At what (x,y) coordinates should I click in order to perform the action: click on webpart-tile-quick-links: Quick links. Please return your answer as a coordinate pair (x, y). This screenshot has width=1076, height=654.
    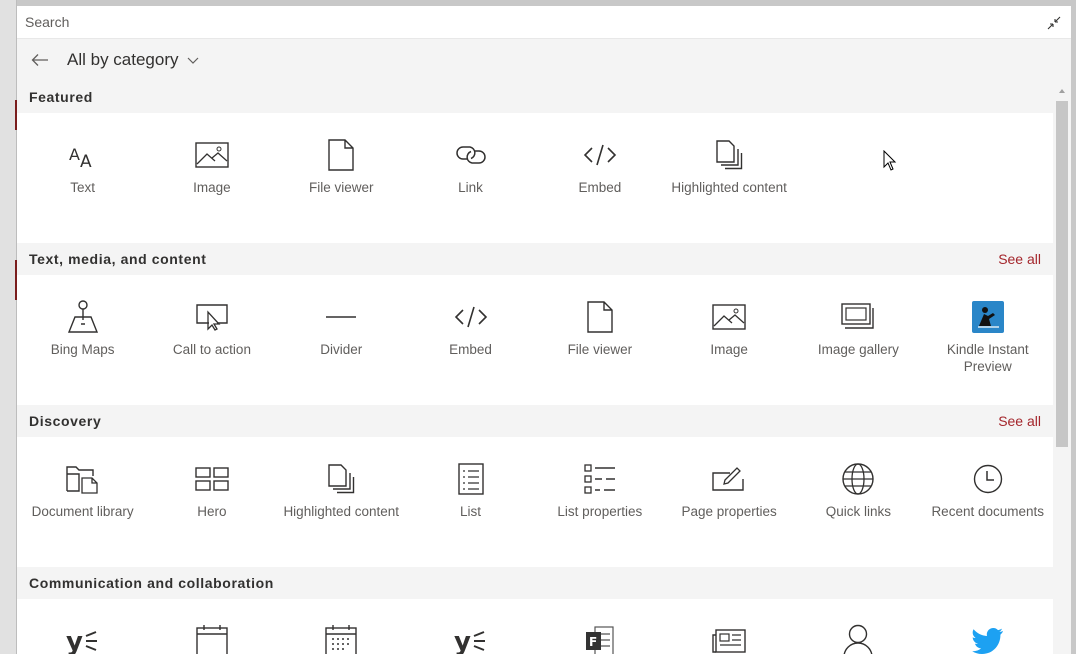
    Looking at the image, I should click on (858, 502).